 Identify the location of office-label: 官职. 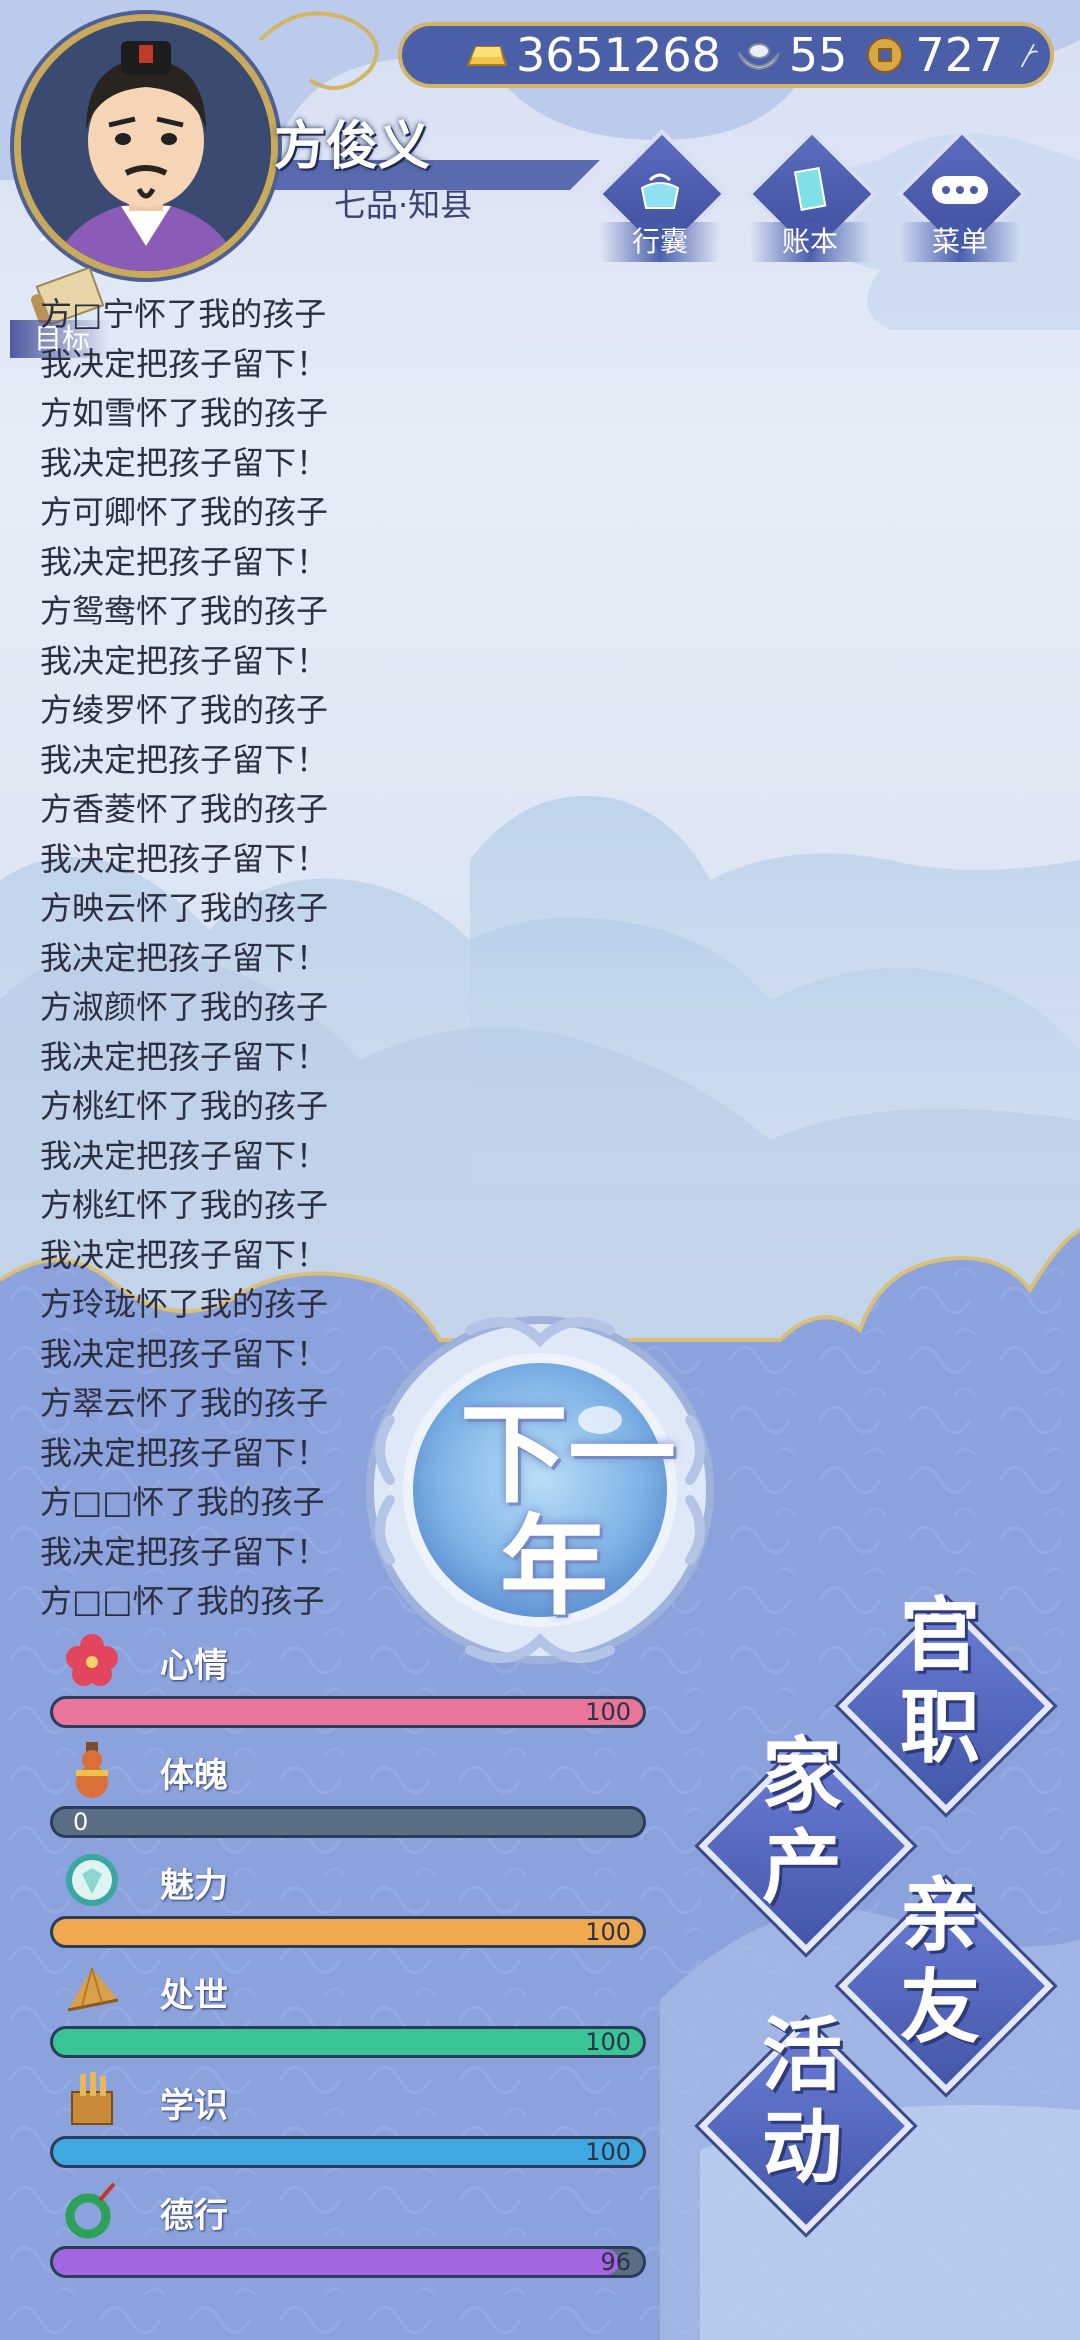
(940, 1681).